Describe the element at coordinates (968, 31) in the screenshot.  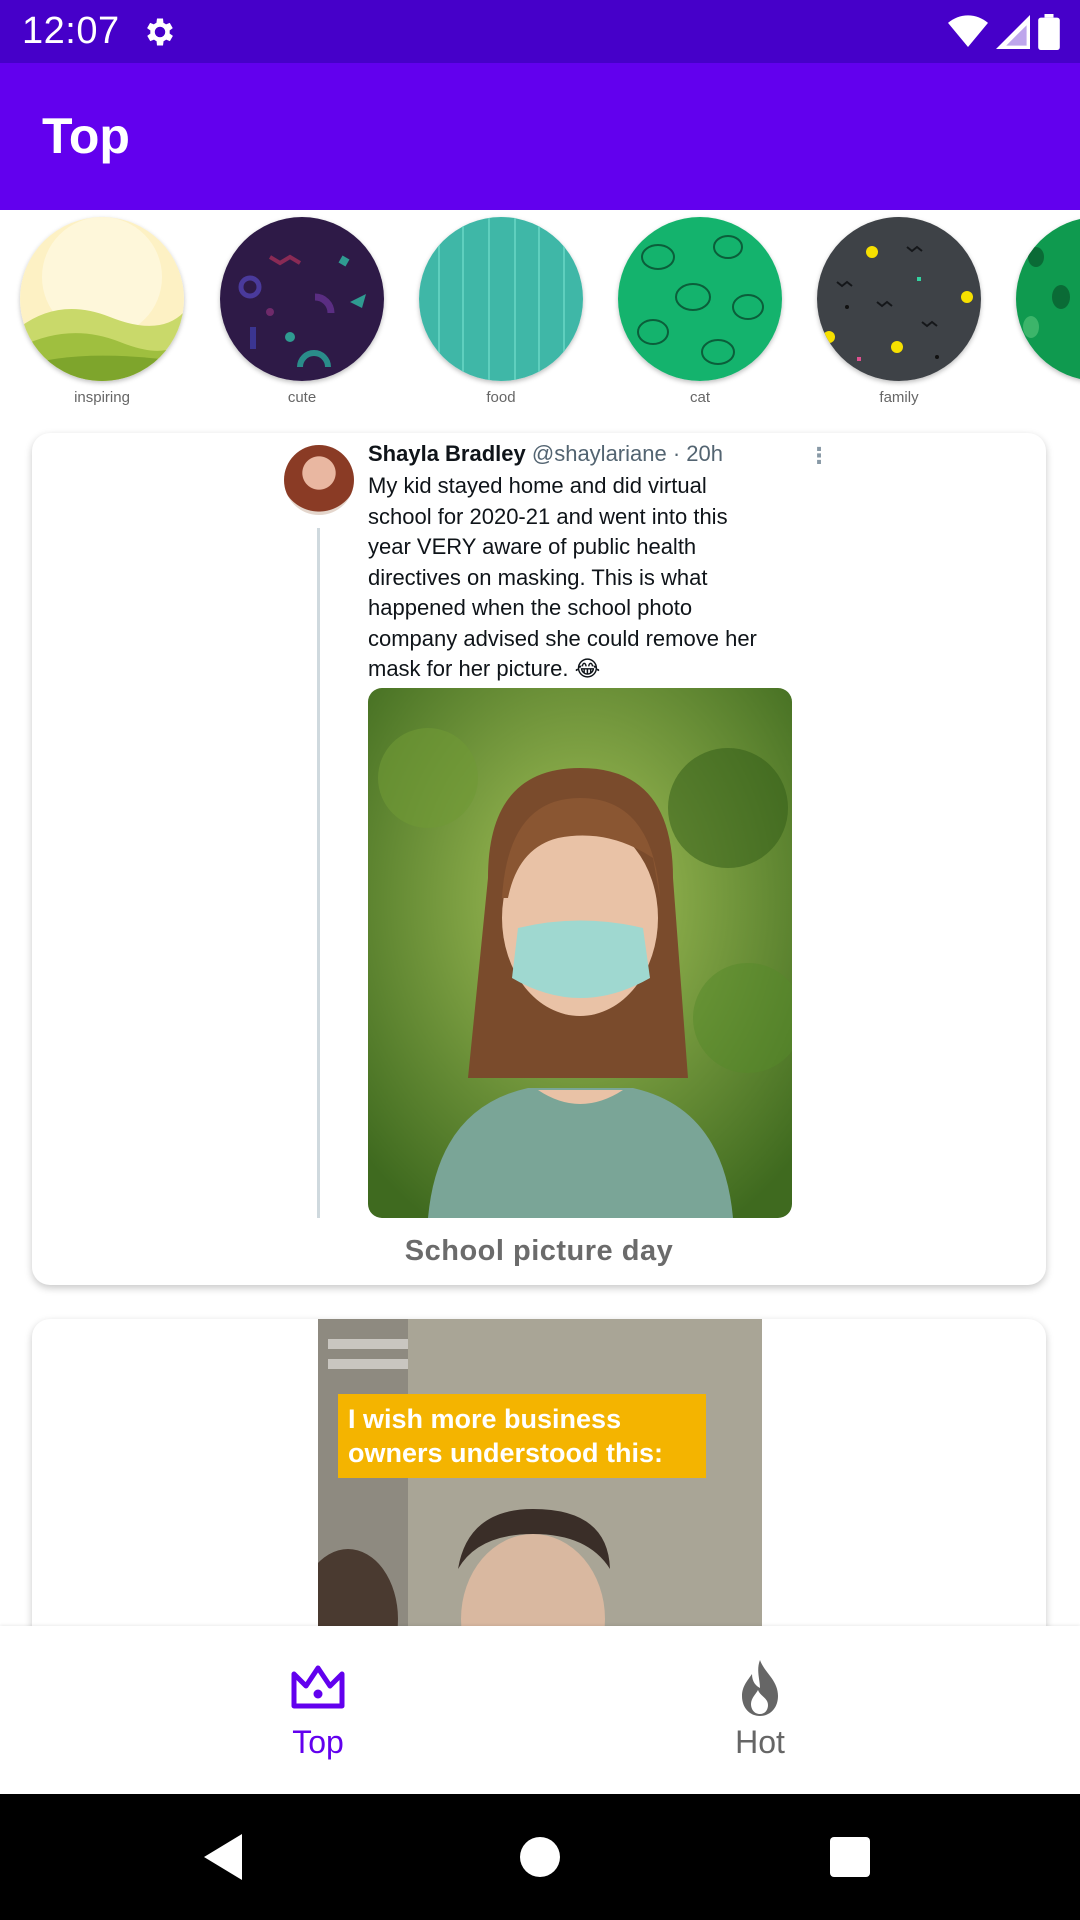
I see `wifi-icon` at that location.